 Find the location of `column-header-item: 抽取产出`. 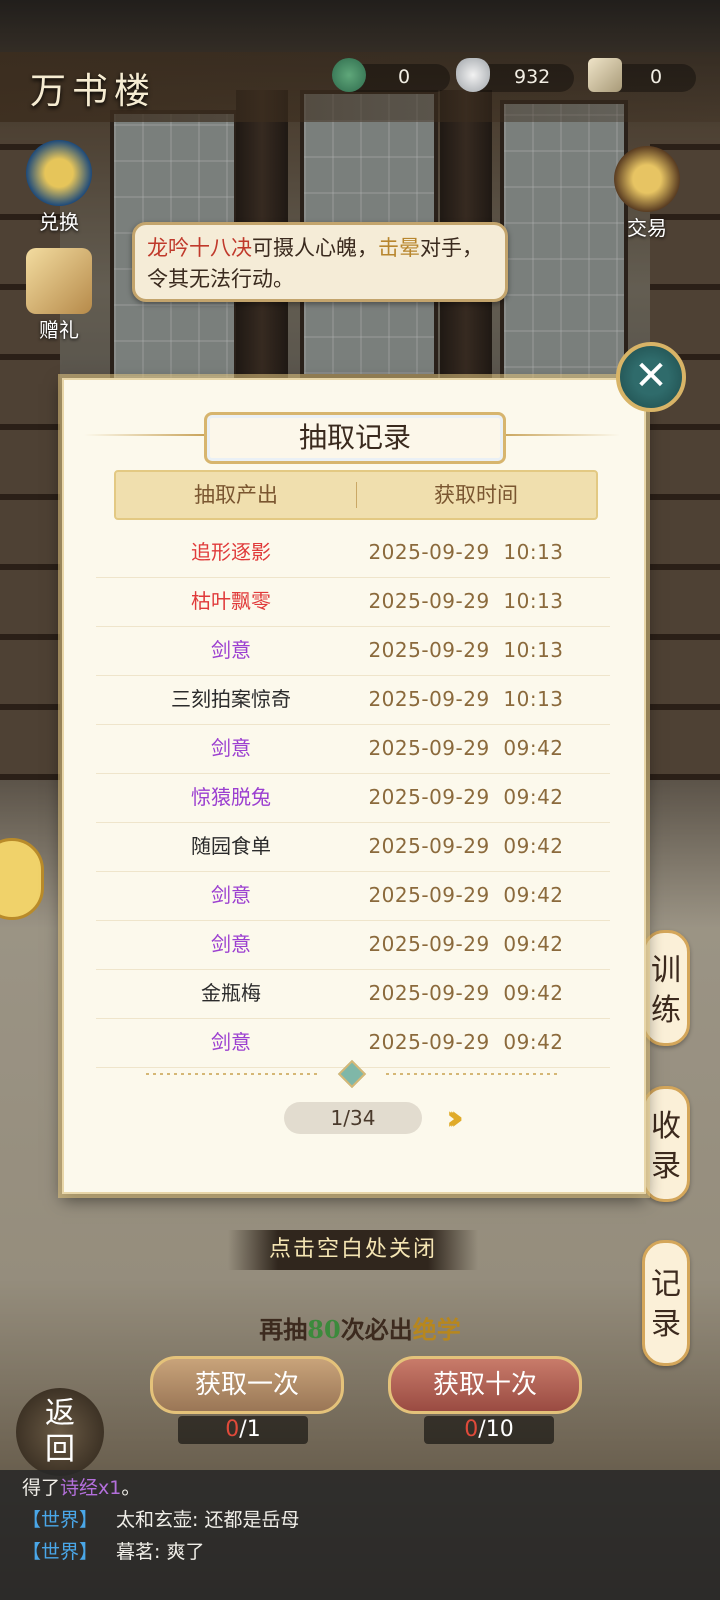

column-header-item: 抽取产出 is located at coordinates (236, 495).